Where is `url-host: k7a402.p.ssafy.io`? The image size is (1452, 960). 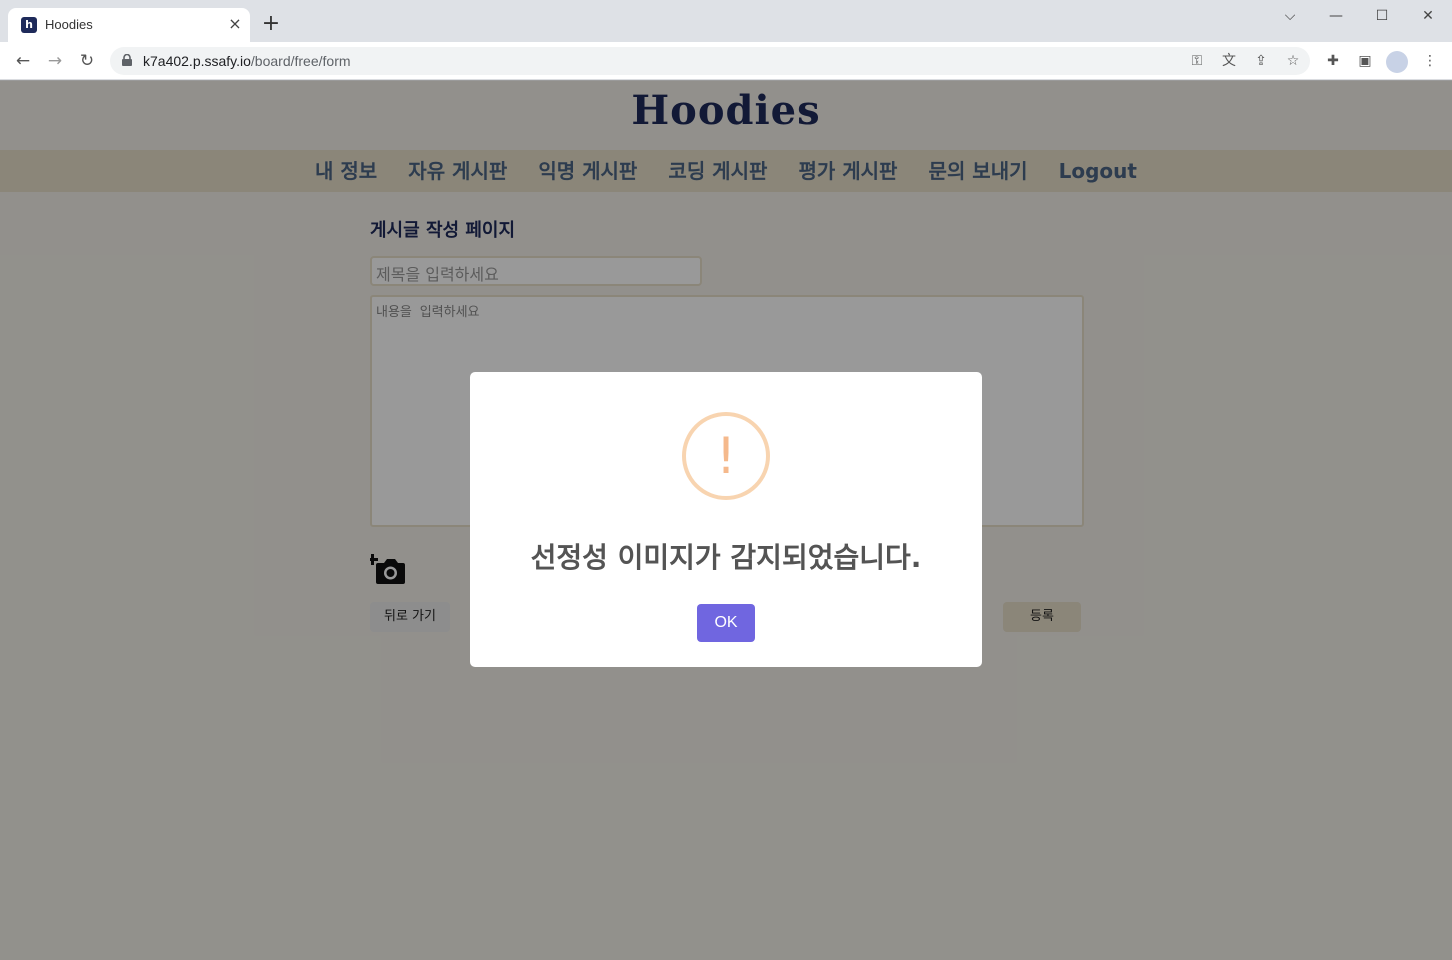 url-host: k7a402.p.ssafy.io is located at coordinates (197, 61).